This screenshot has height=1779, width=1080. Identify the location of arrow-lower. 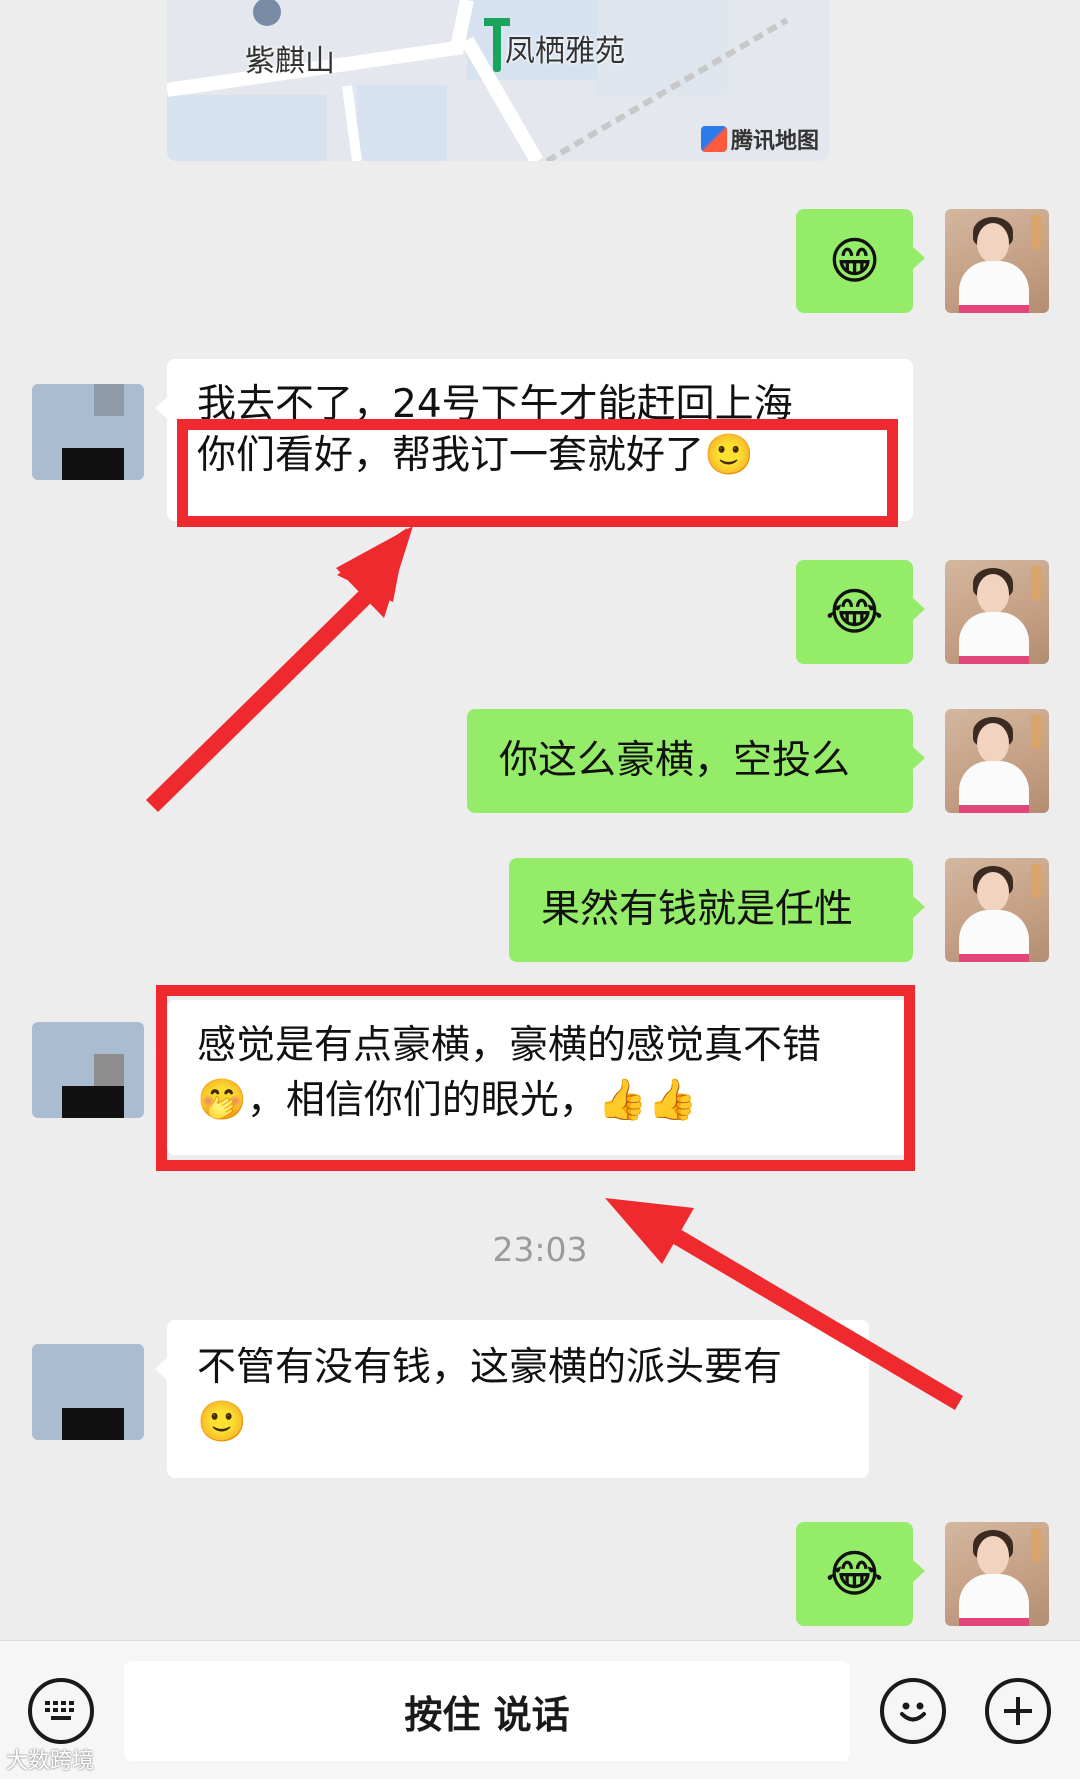
(784, 1304).